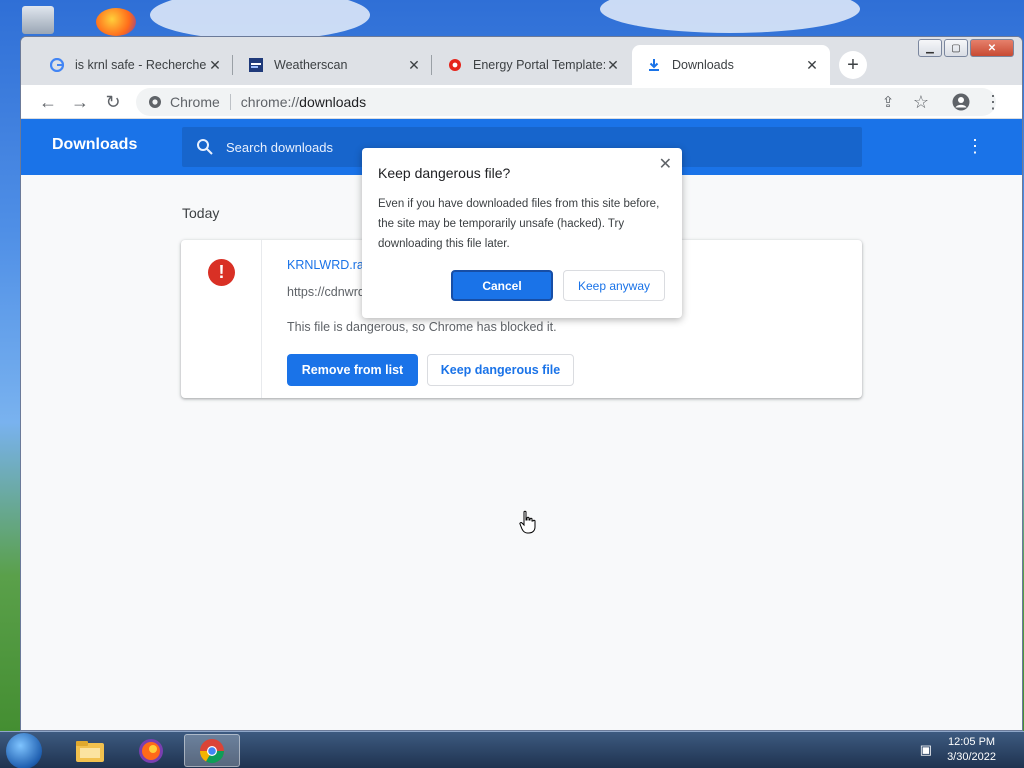 This screenshot has height=768, width=1024. What do you see at coordinates (971, 750) in the screenshot?
I see `system-clock: 12:05 PM 3/30/2022` at bounding box center [971, 750].